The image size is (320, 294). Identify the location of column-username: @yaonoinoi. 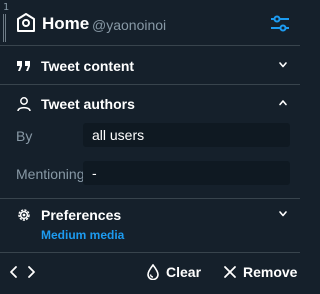
(129, 25).